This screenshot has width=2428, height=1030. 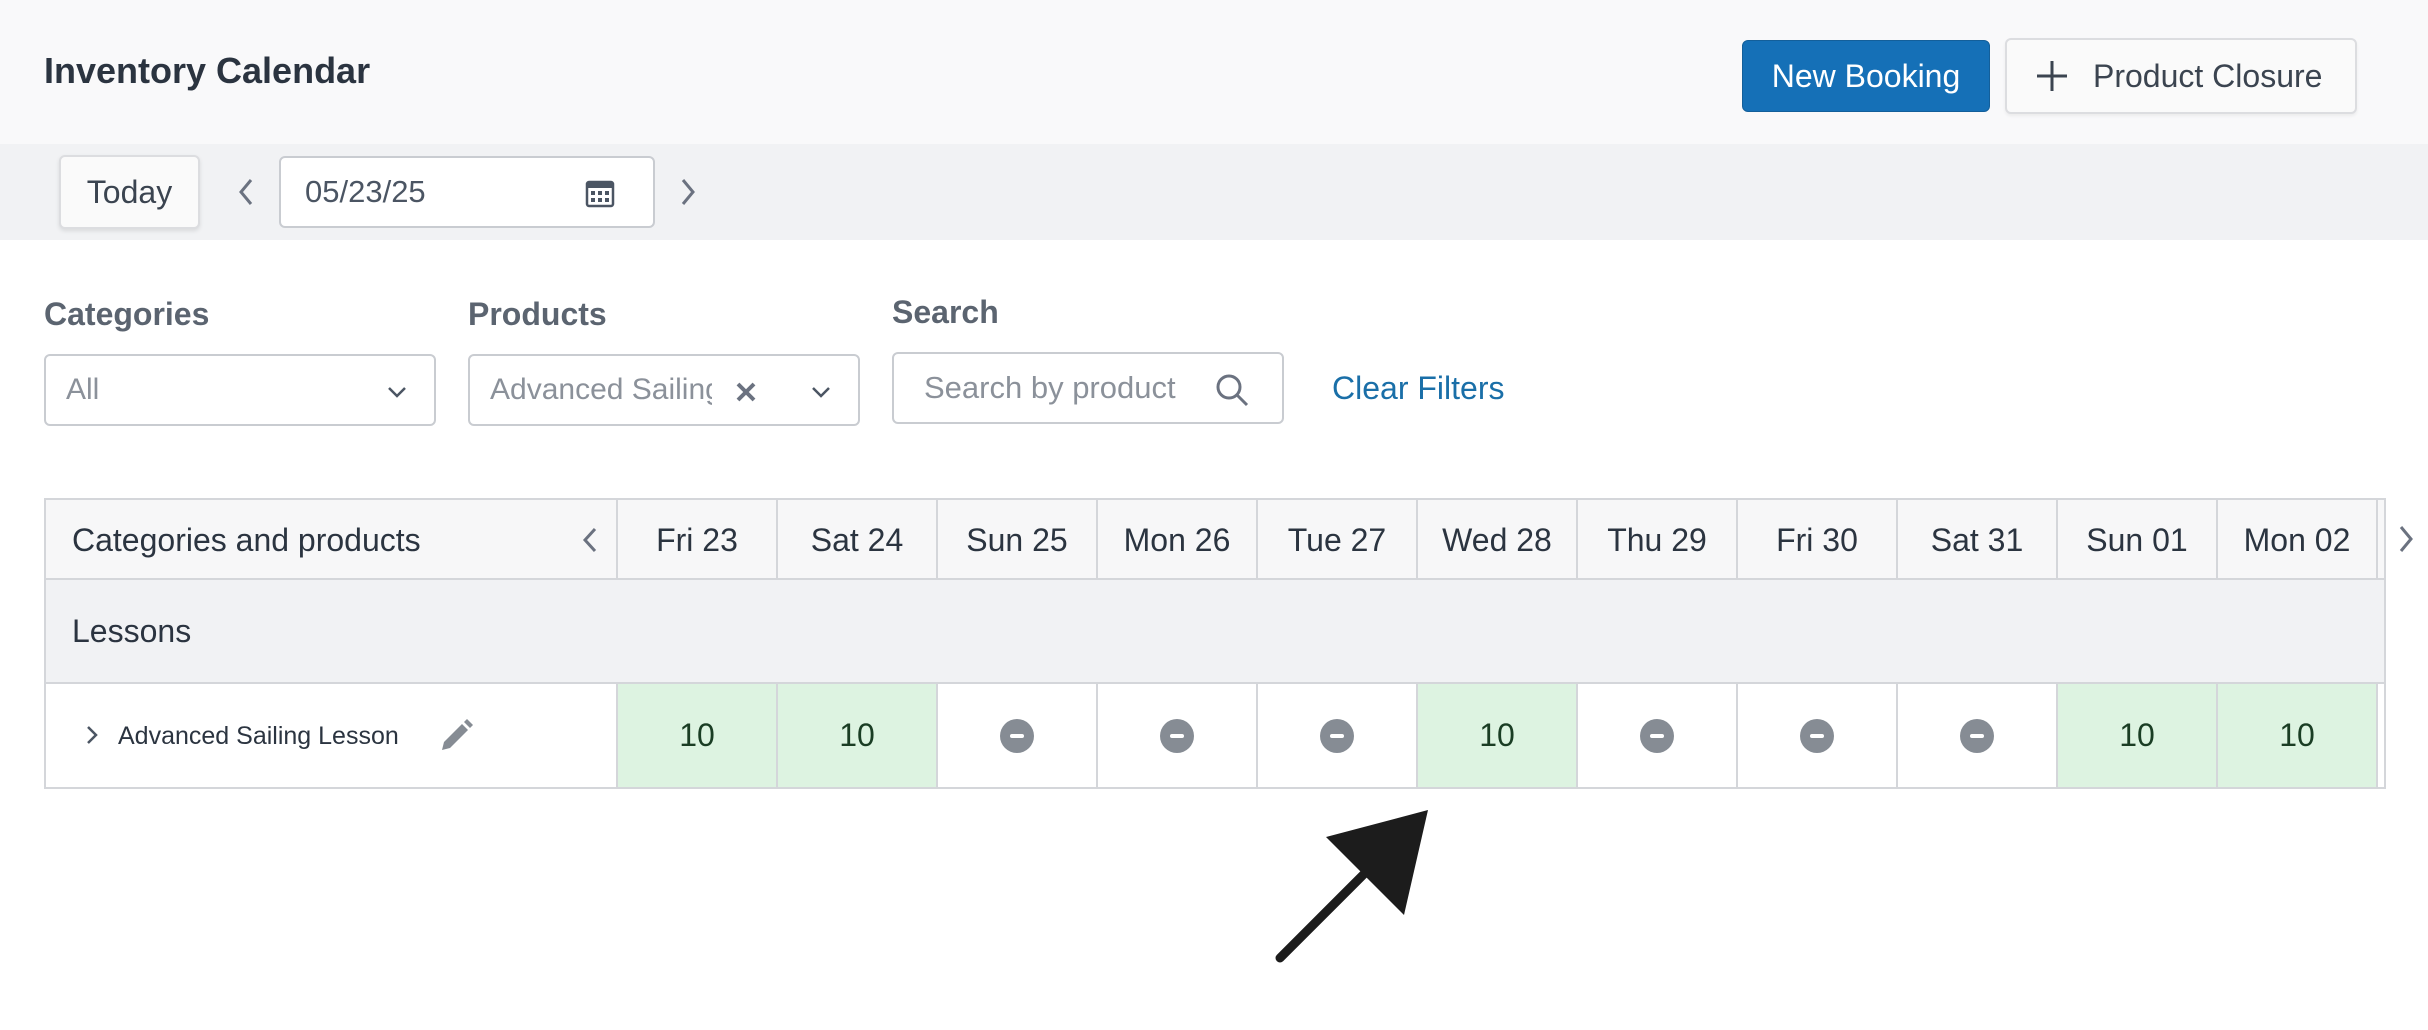 I want to click on day-header: Fri 23, so click(x=698, y=540).